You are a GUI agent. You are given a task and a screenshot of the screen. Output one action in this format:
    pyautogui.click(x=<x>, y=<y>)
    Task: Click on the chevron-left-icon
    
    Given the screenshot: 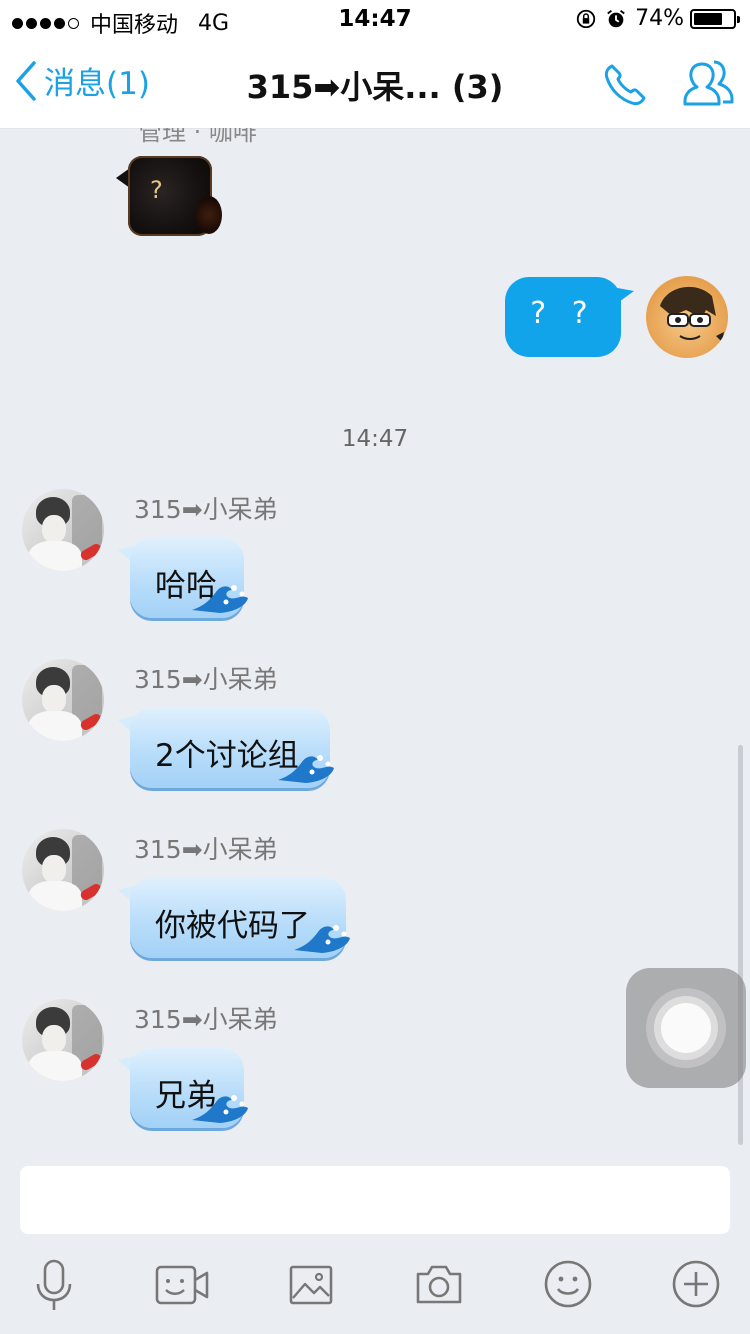 What is the action you would take?
    pyautogui.click(x=26, y=80)
    